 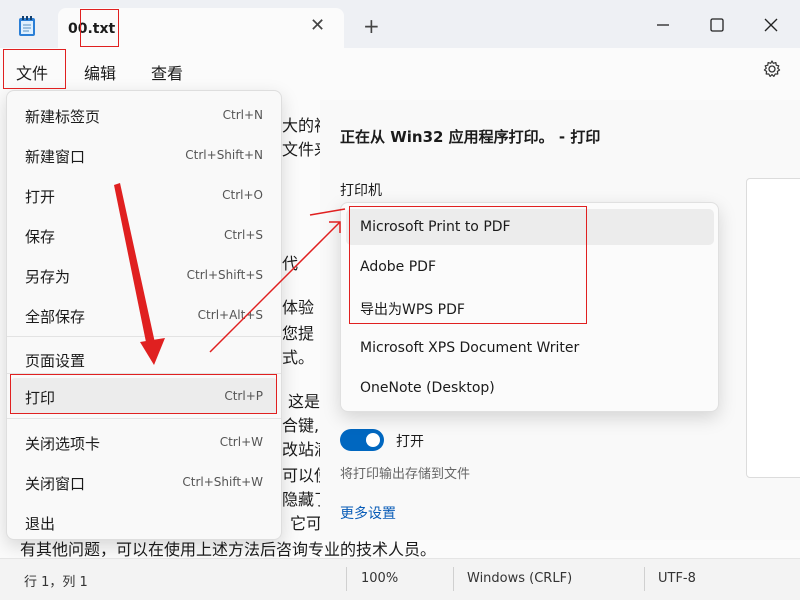 I want to click on menu-item-shortcut: Ctrl+Shift+S, so click(x=224, y=275).